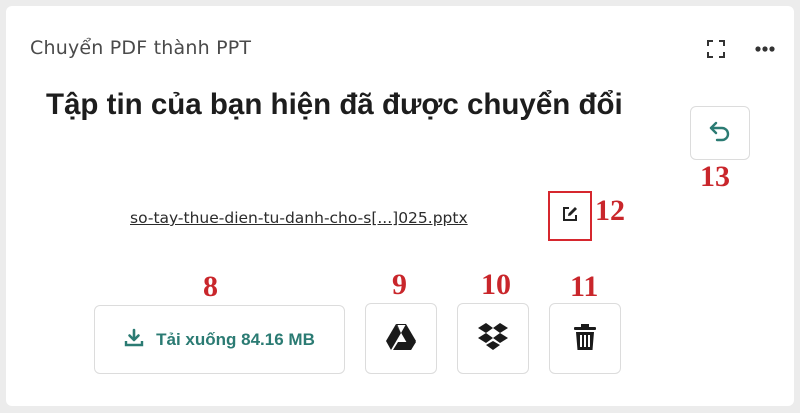 This screenshot has height=413, width=800. I want to click on edit-icon, so click(570, 216).